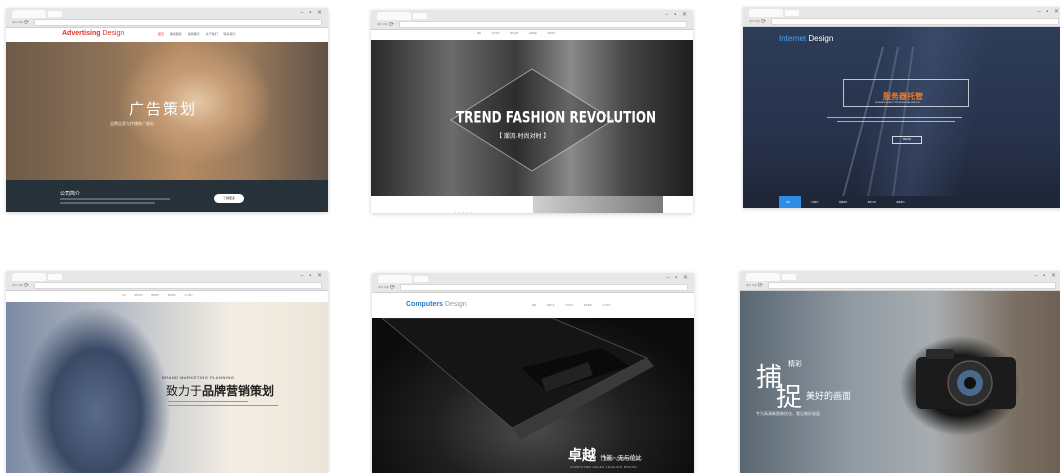 Image resolution: width=1060 pixels, height=473 pixels. I want to click on hero-tag: 精彩, so click(795, 364).